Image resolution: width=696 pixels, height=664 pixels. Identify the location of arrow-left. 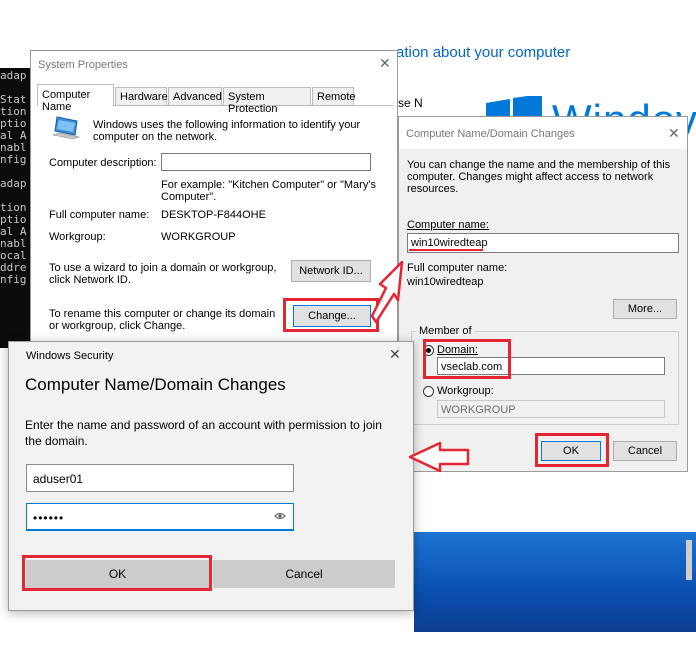
(439, 457).